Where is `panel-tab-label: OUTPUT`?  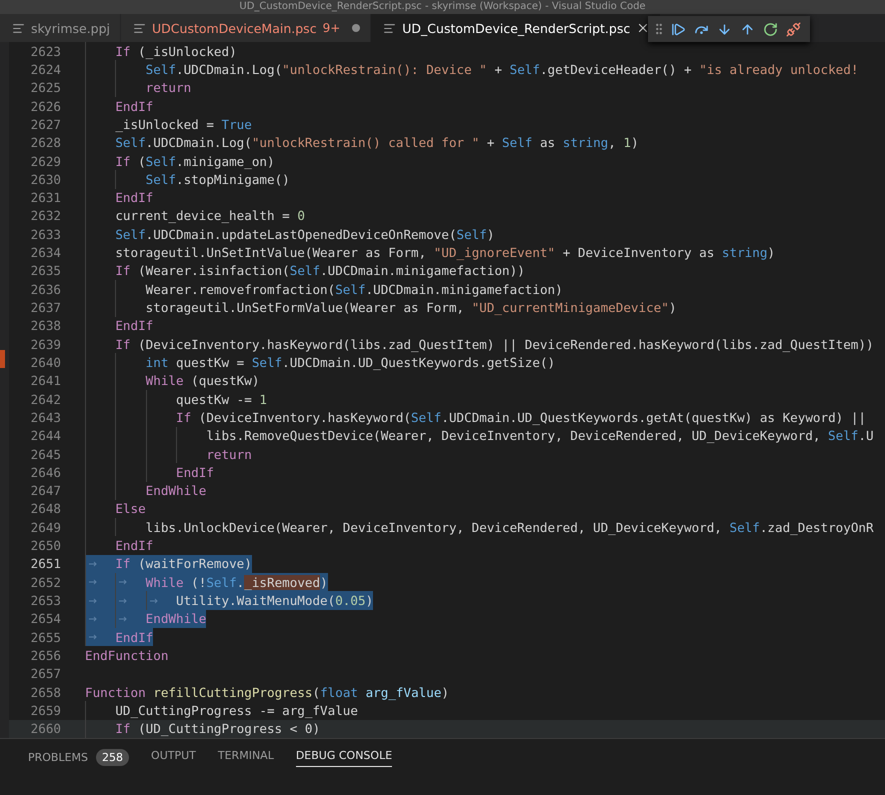 panel-tab-label: OUTPUT is located at coordinates (173, 755).